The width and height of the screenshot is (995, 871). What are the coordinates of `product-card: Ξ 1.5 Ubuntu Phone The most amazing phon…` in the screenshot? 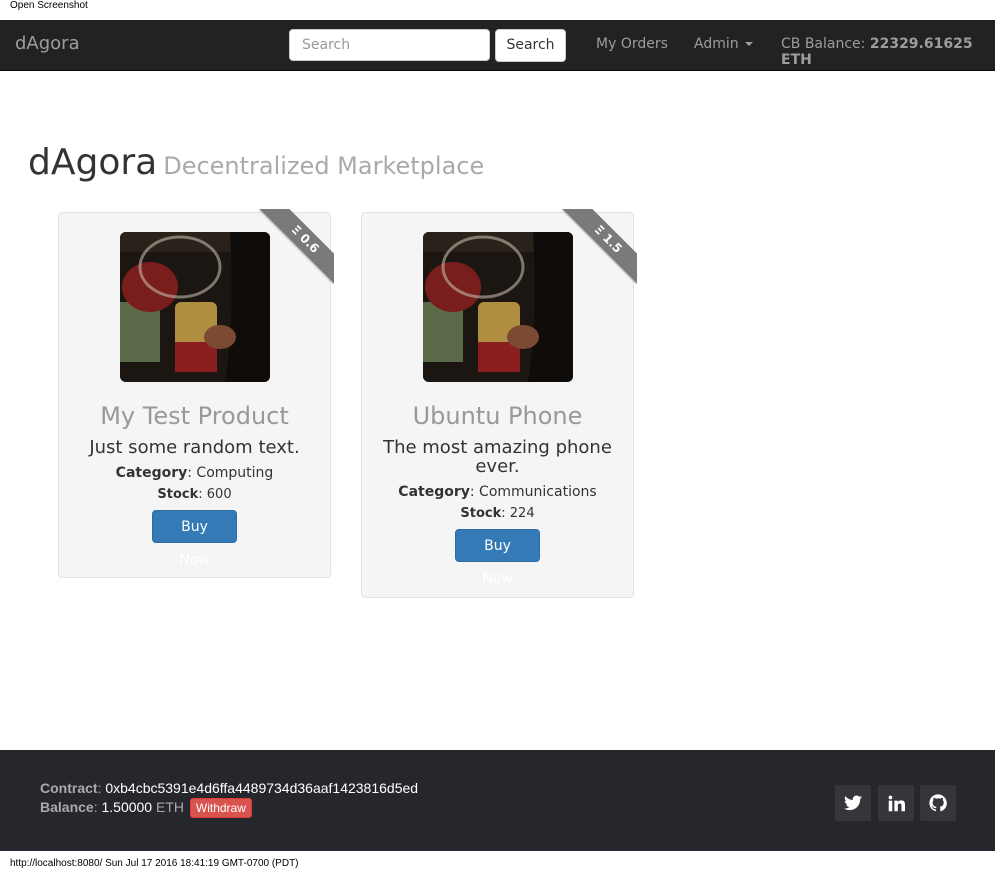 It's located at (499, 403).